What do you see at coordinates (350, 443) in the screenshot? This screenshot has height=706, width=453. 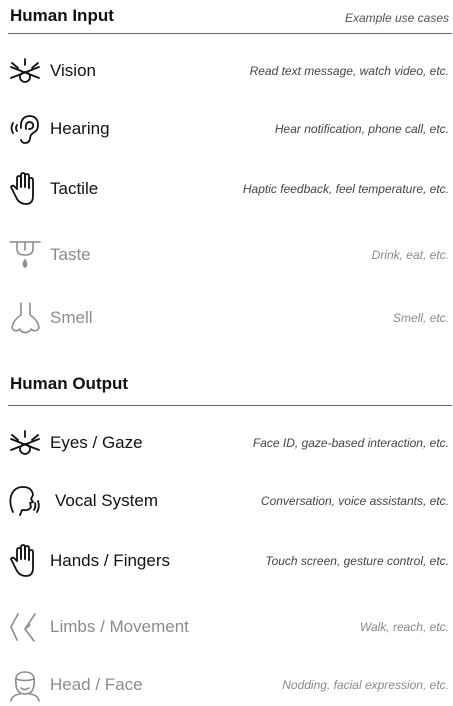 I see `output-example-eyes: Face ID, gaze-based interaction, etc.` at bounding box center [350, 443].